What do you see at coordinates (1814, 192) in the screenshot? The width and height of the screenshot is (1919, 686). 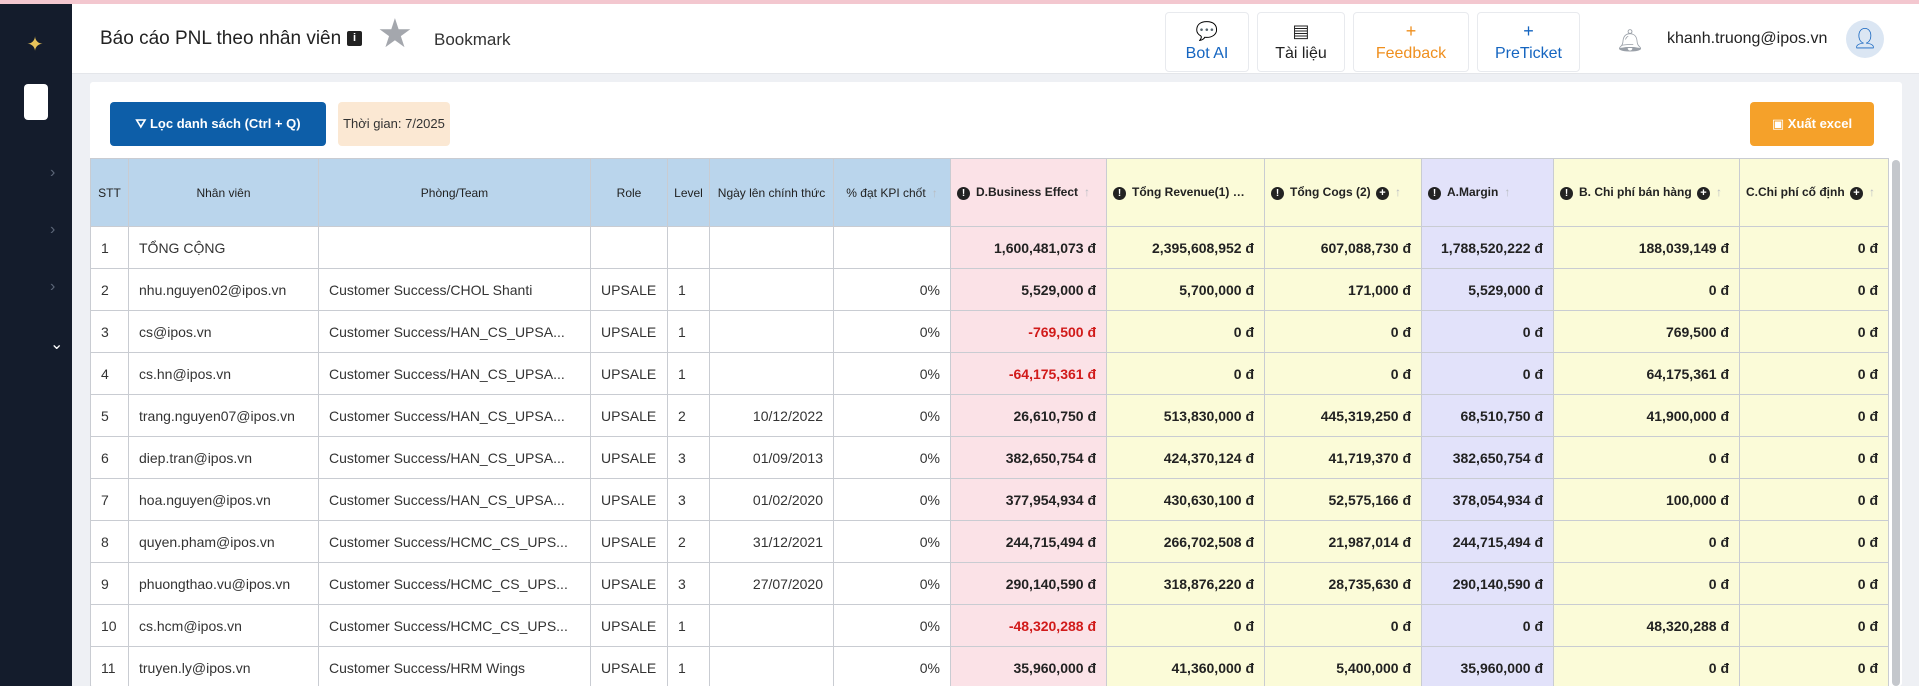 I see `col-fixed-cost: C.Chi phí cố định + ↑` at bounding box center [1814, 192].